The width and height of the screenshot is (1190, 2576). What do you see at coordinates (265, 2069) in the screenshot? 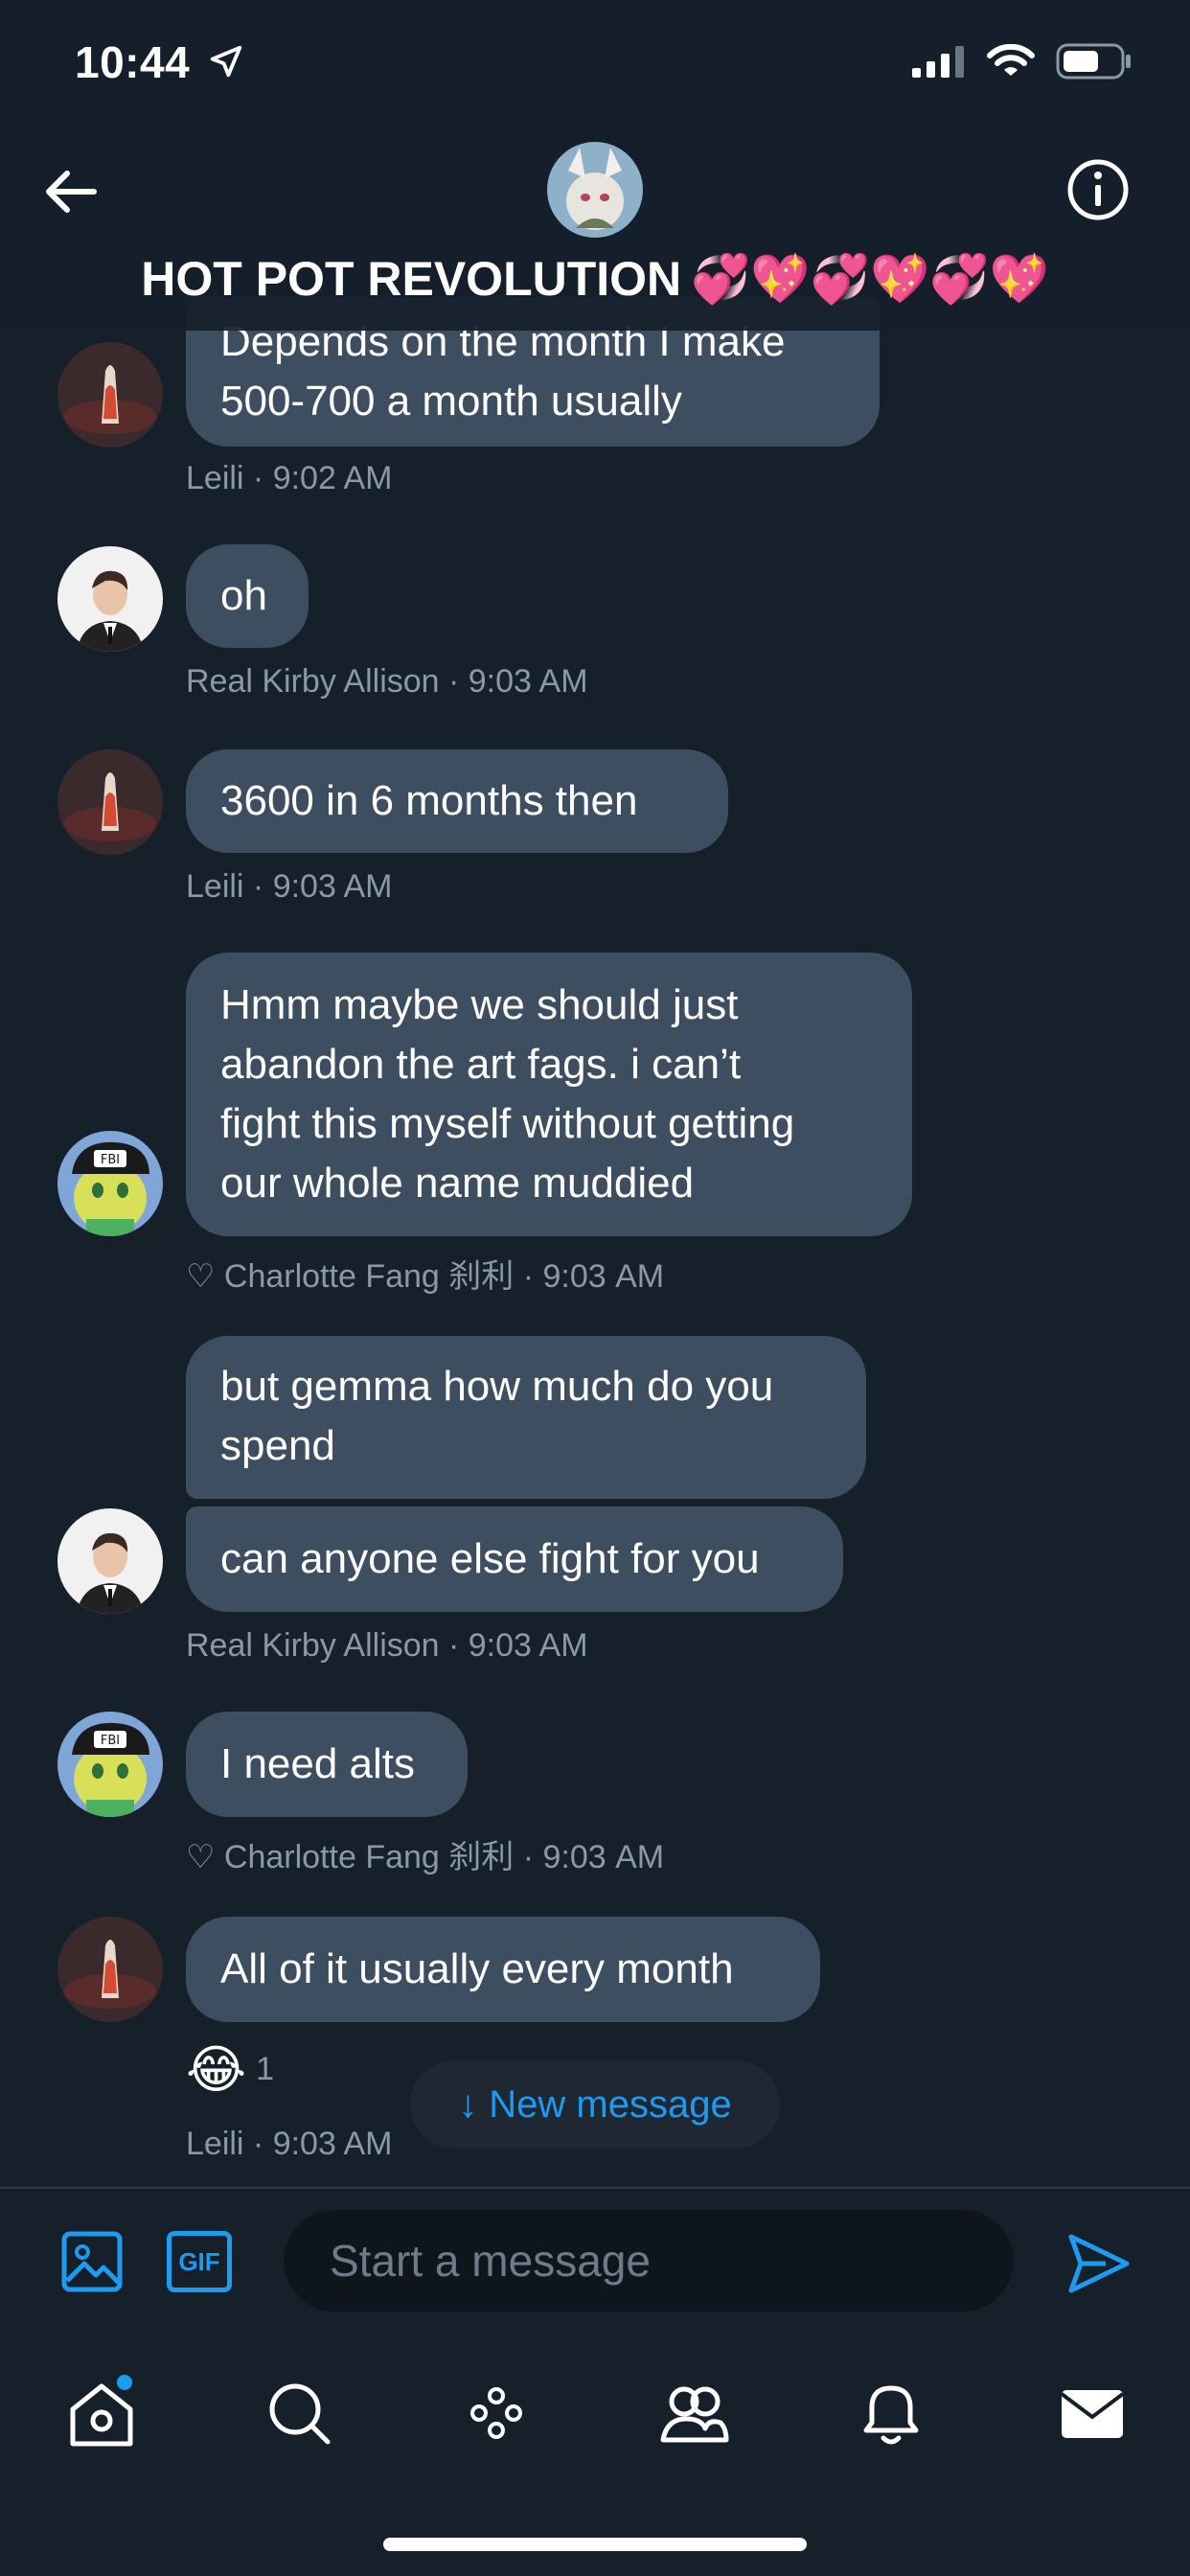
I see `reaction-count: 1` at bounding box center [265, 2069].